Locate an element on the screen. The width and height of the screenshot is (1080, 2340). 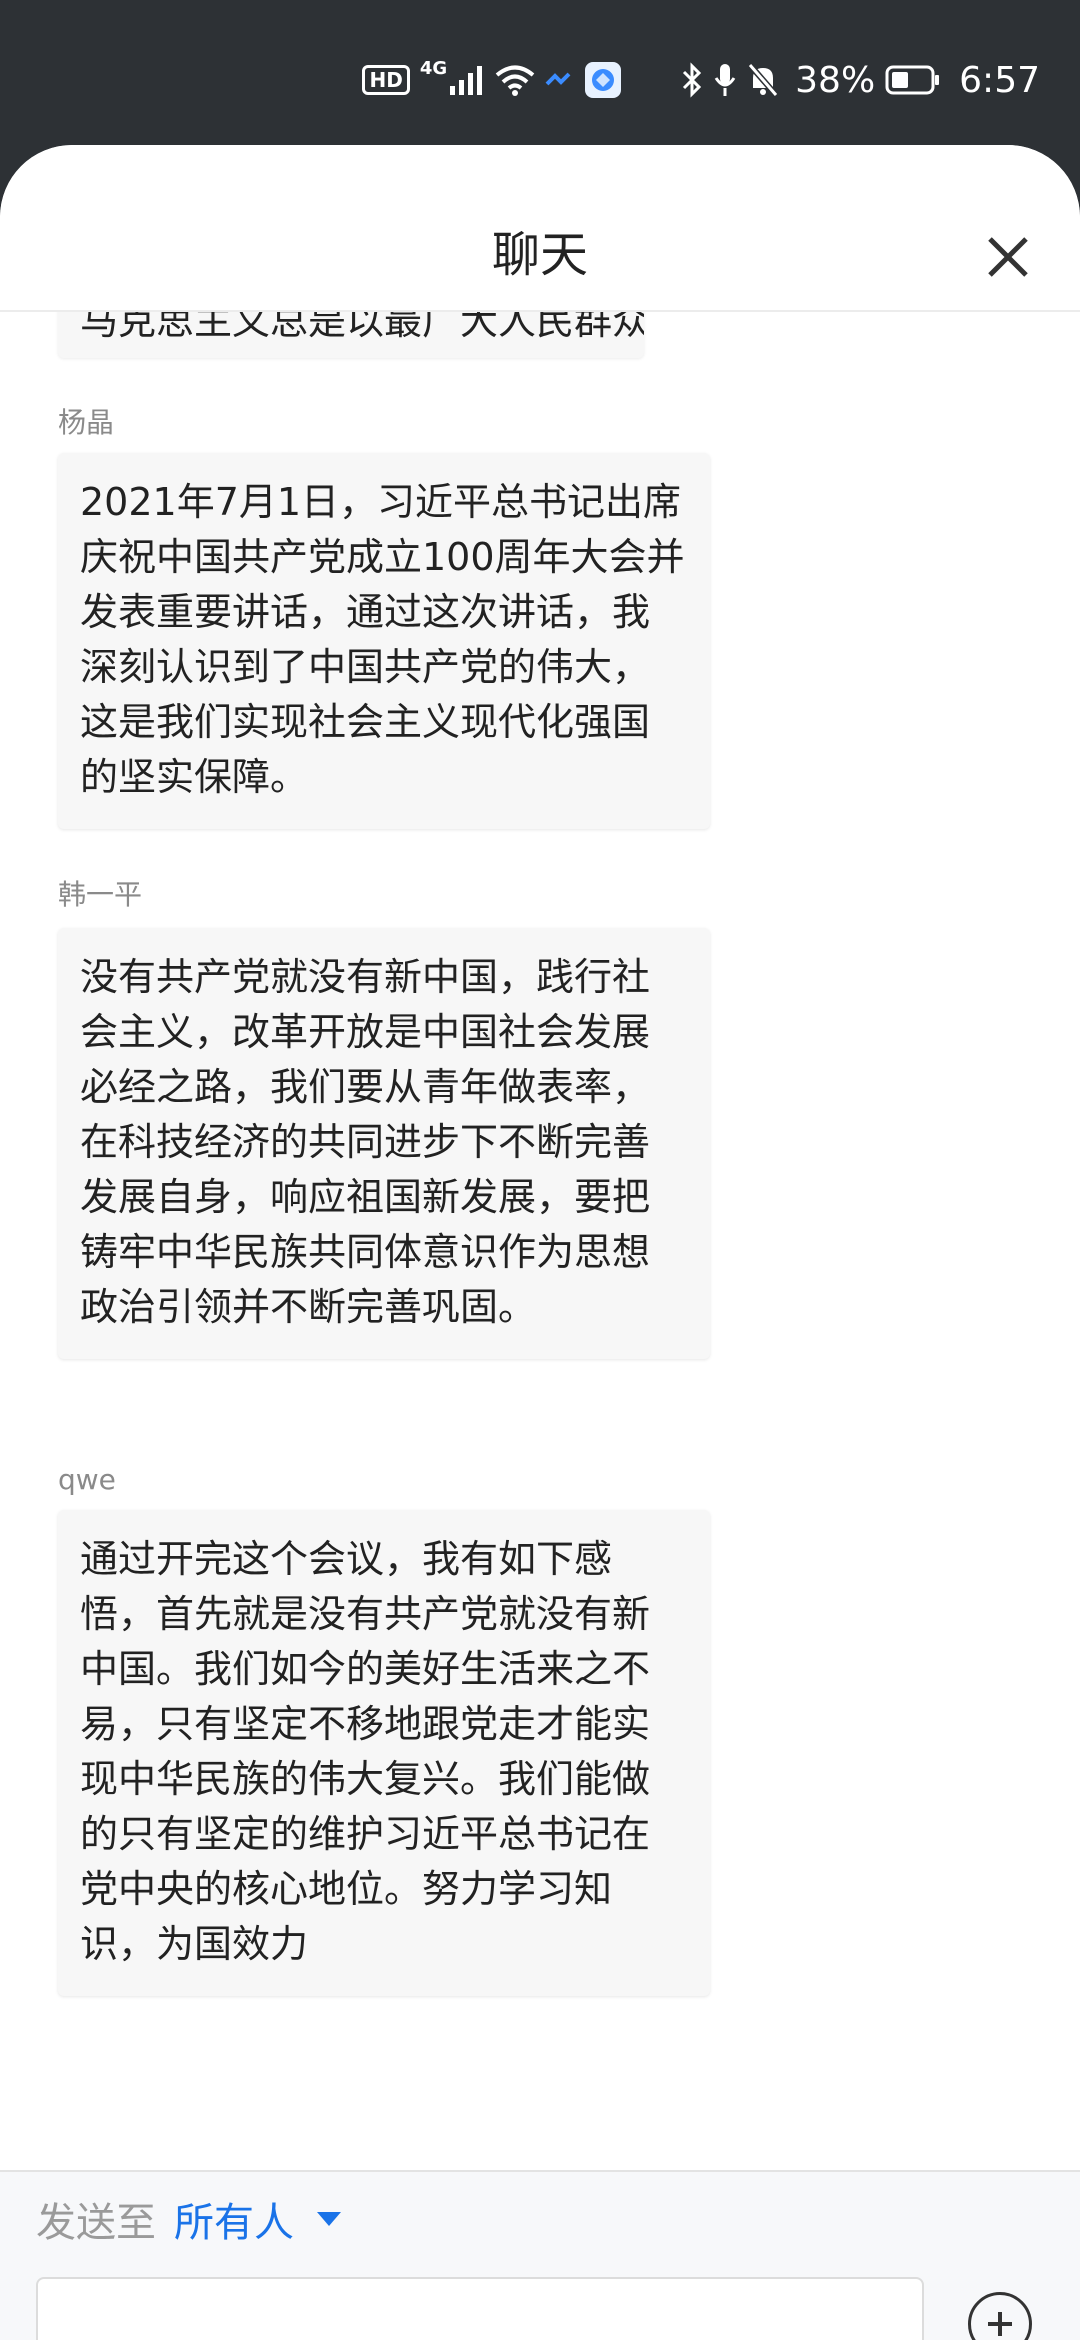
recipient-selector: 所有人 is located at coordinates (258, 2219).